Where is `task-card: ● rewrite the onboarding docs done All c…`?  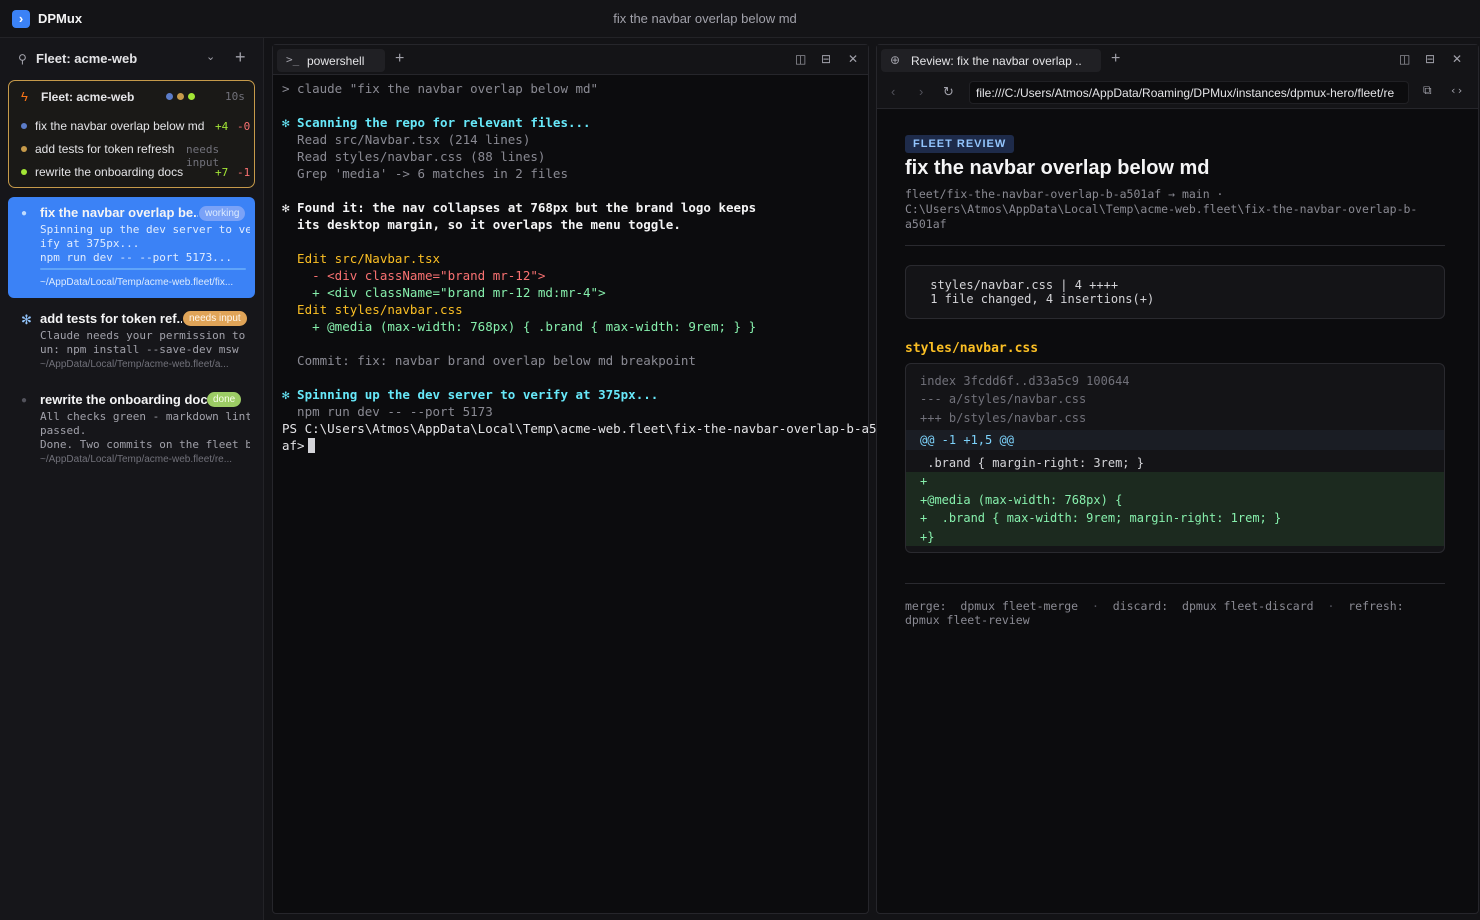
task-card: ● rewrite the onboarding docs done All c… is located at coordinates (131, 428).